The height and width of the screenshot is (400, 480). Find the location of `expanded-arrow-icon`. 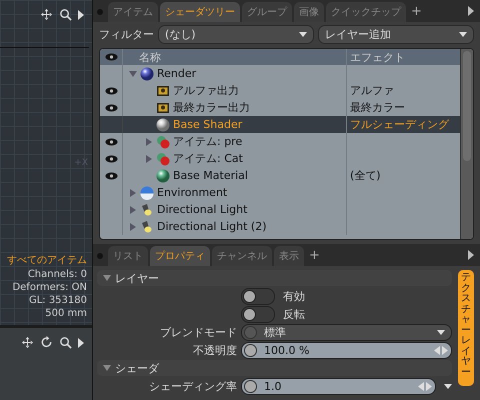

expanded-arrow-icon is located at coordinates (133, 74).